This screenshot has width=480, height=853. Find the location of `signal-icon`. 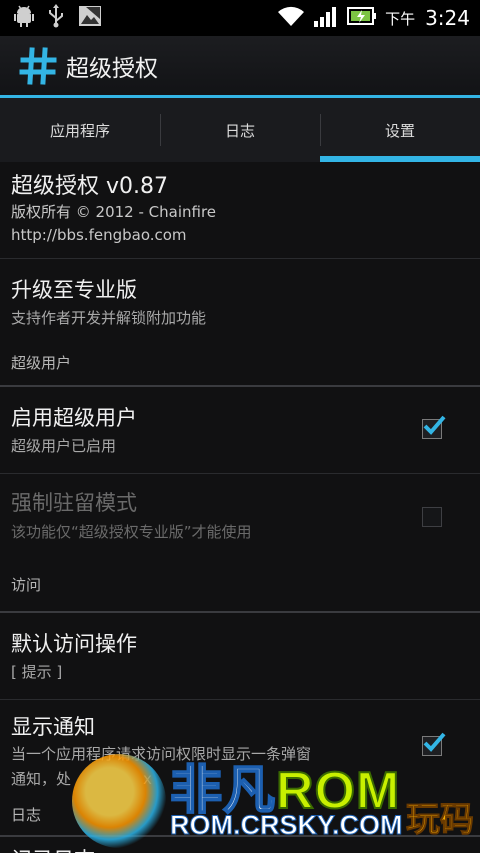

signal-icon is located at coordinates (326, 18).